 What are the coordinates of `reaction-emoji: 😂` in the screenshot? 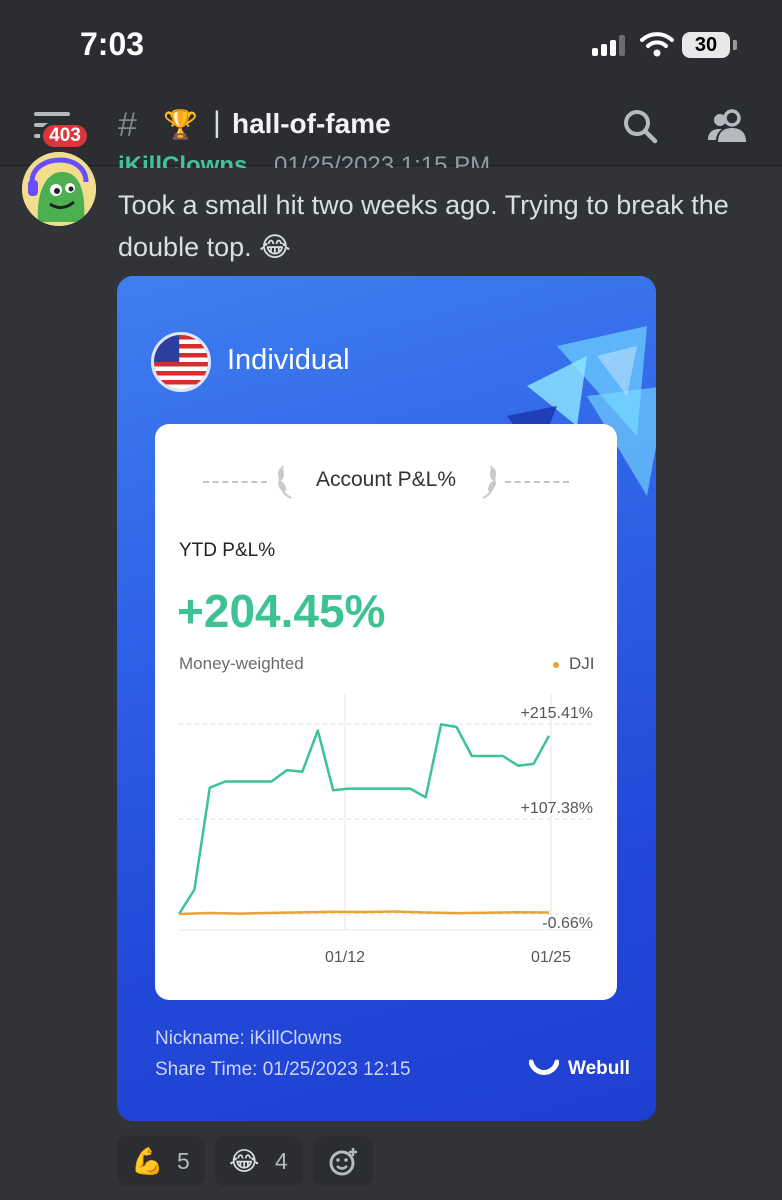 It's located at (244, 1161).